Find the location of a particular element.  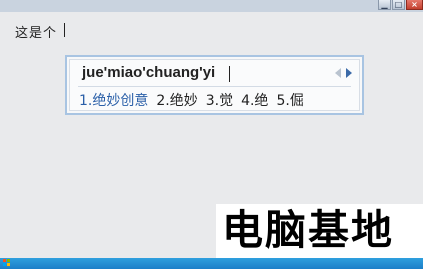

text-caret is located at coordinates (64, 30).